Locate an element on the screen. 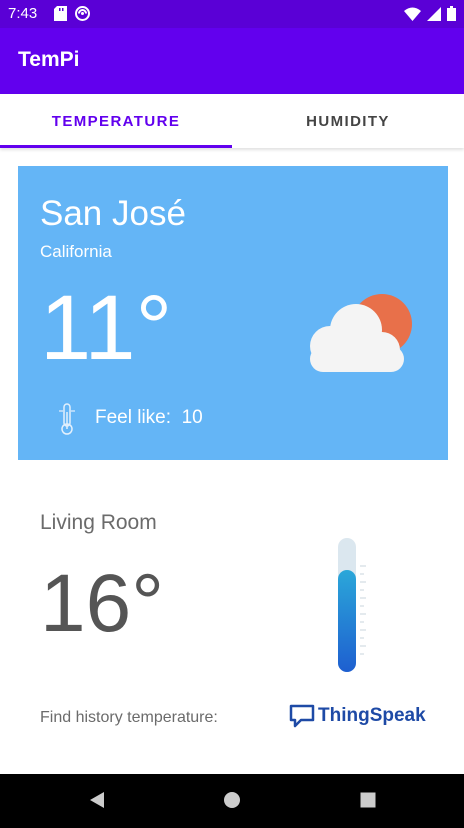 The image size is (464, 828). thermometer-icon is located at coordinates (67, 419).